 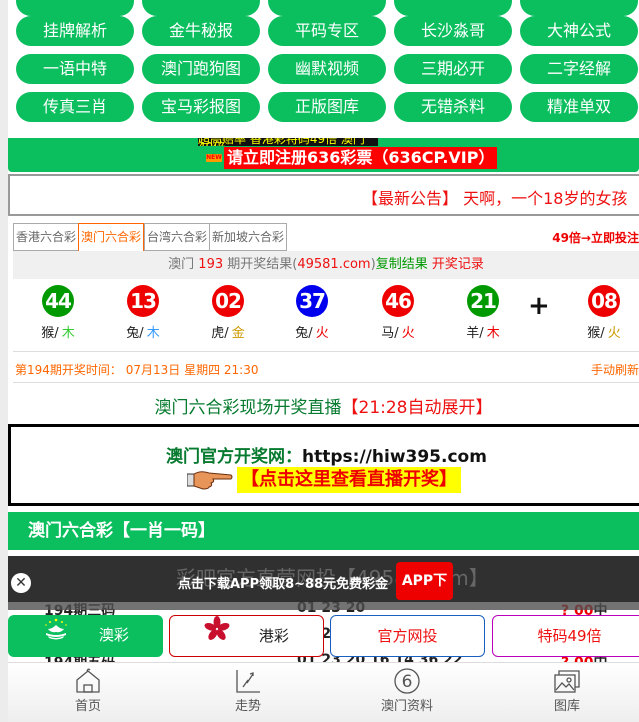 What do you see at coordinates (21, 583) in the screenshot?
I see `close-icon: ✕` at bounding box center [21, 583].